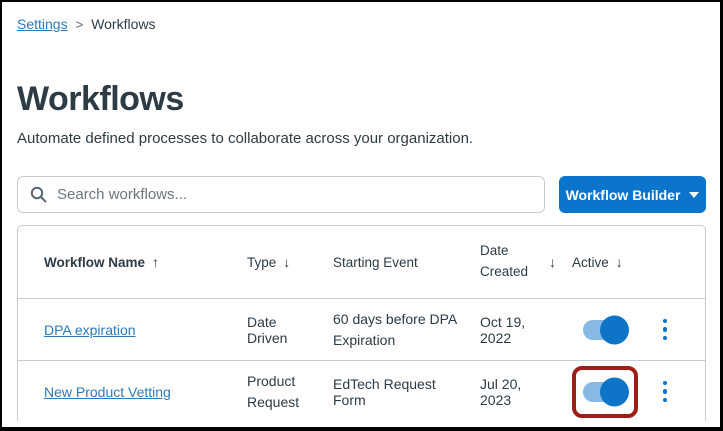 This screenshot has width=723, height=431. Describe the element at coordinates (132, 262) in the screenshot. I see `column-header-workflow-name: Workflow Name ↑` at that location.